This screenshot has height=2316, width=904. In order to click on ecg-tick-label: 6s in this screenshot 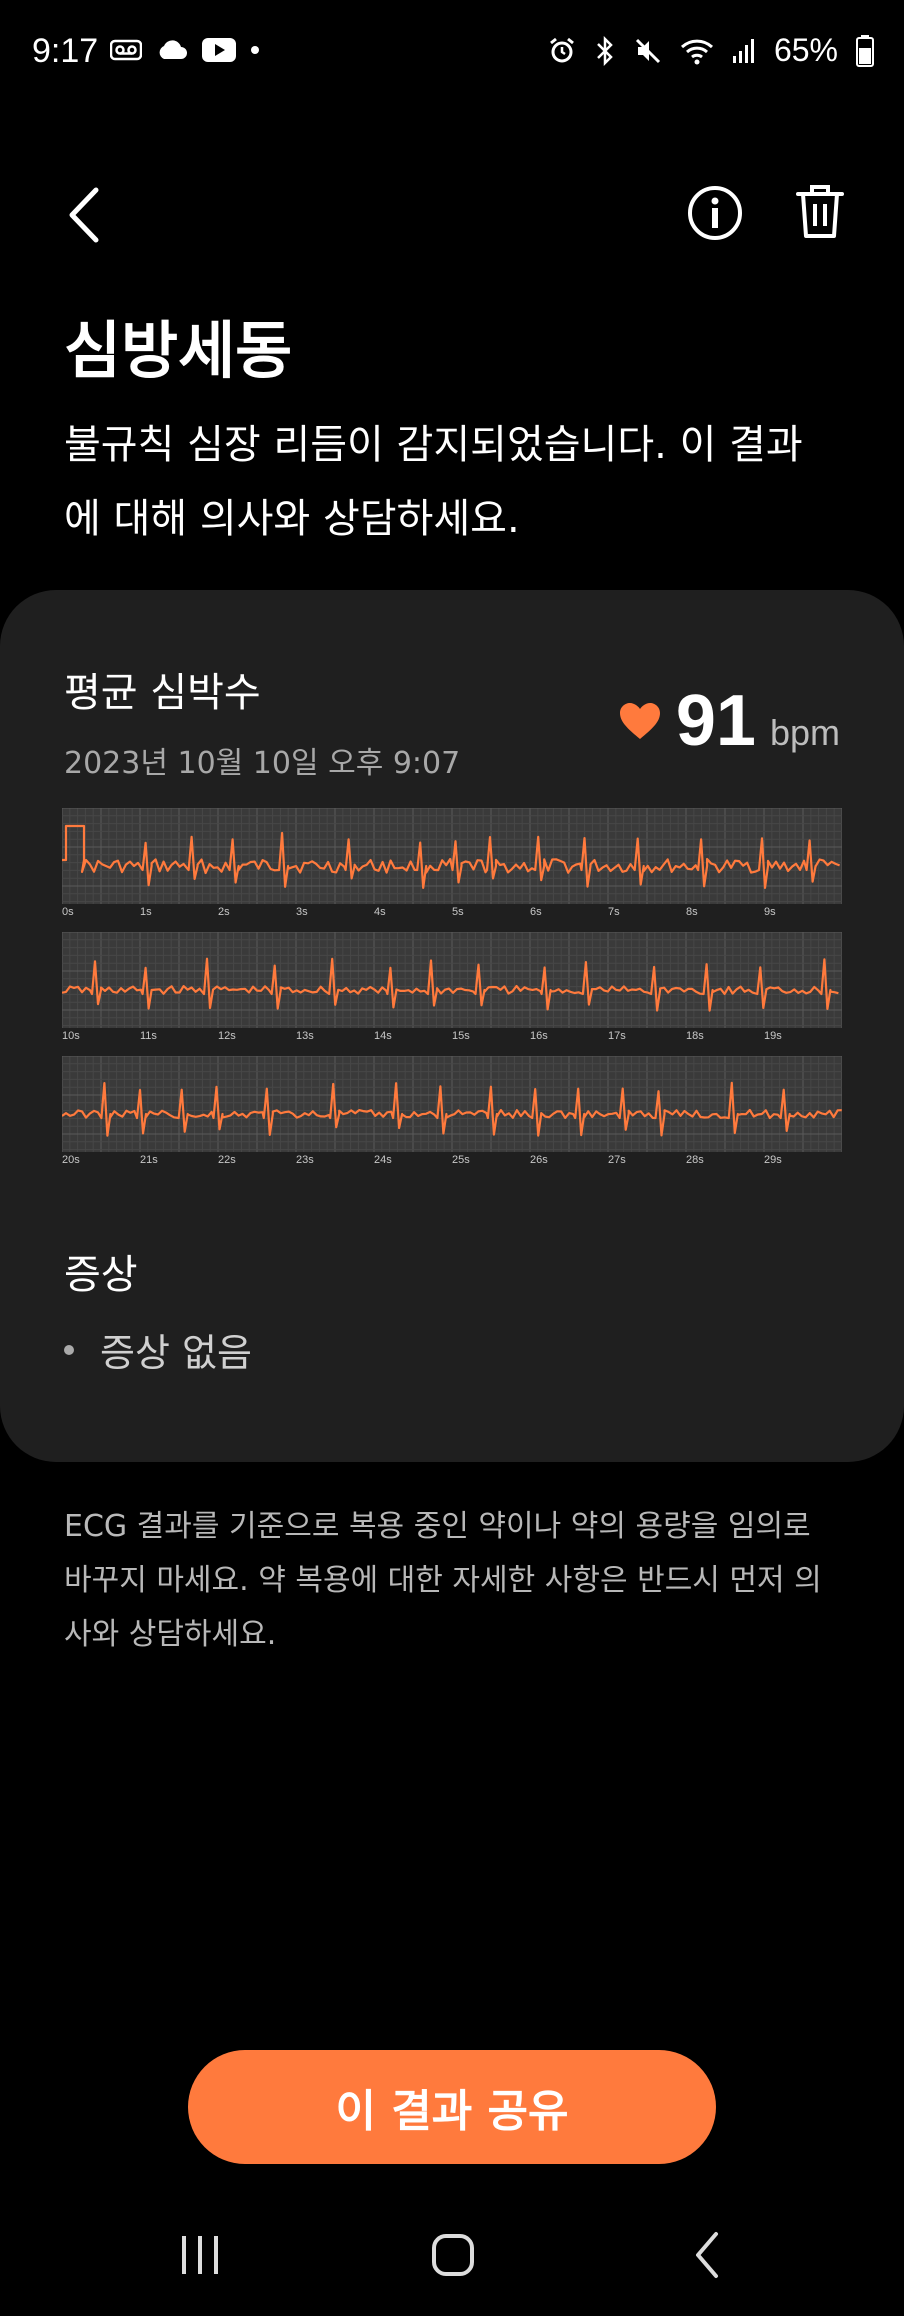, I will do `click(536, 912)`.